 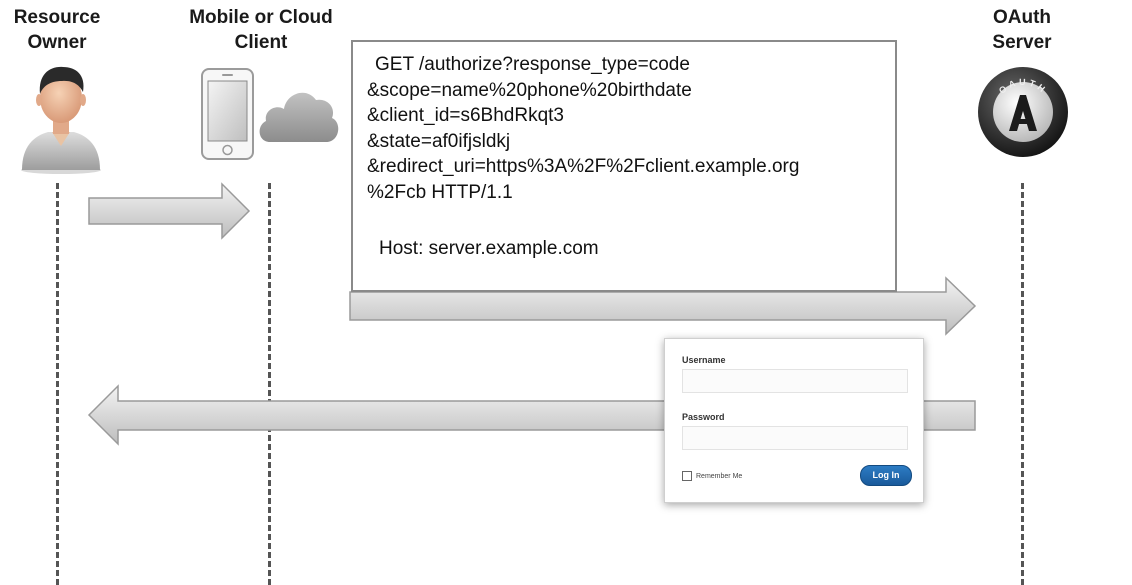 I want to click on remember-me-label: Remember Me, so click(x=719, y=476).